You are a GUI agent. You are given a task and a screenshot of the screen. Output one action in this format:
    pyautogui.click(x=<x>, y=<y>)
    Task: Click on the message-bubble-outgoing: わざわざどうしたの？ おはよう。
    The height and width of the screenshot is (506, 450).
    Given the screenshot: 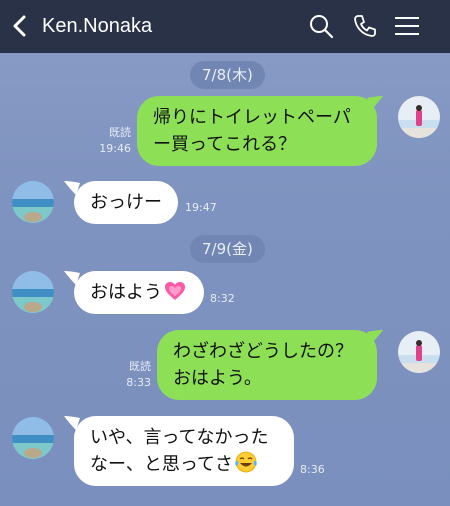 What is the action you would take?
    pyautogui.click(x=267, y=365)
    